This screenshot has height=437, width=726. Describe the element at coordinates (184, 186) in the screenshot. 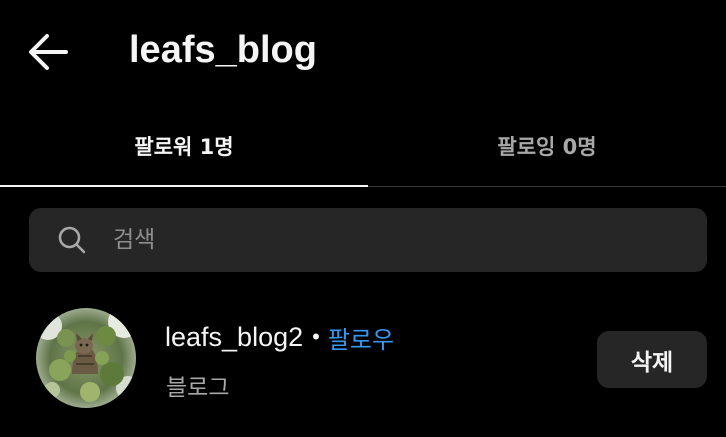

I see `active-tab-indicator` at that location.